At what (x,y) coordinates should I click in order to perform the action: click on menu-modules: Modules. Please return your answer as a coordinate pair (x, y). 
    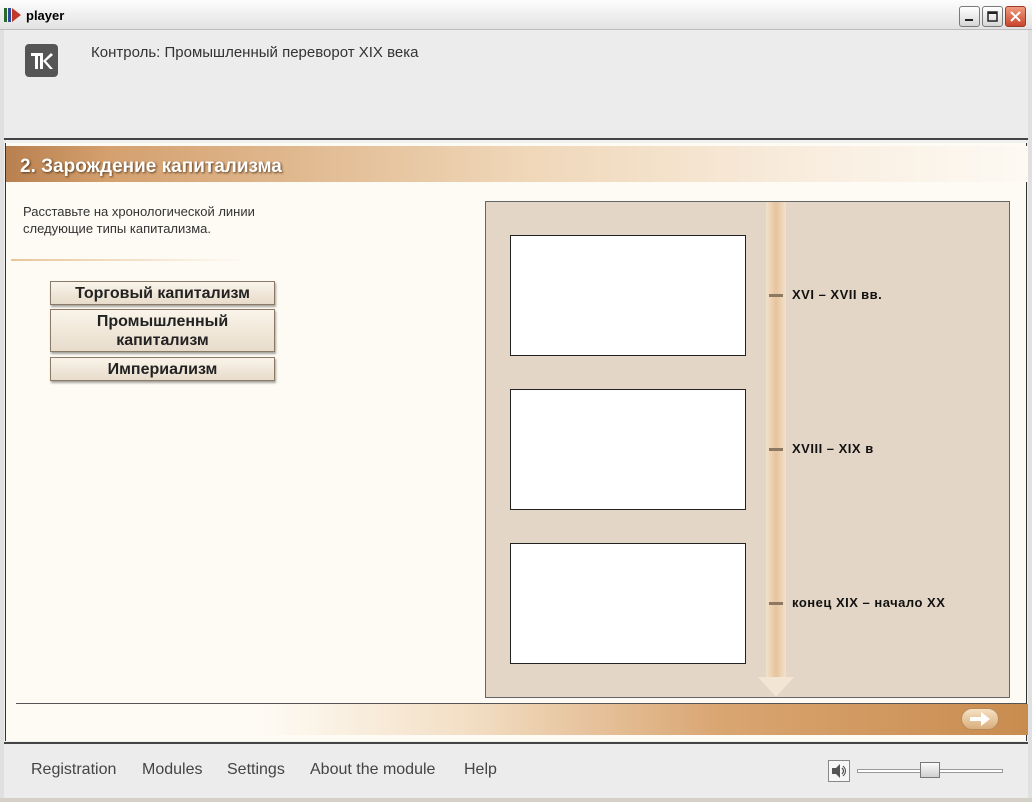
    Looking at the image, I should click on (172, 770).